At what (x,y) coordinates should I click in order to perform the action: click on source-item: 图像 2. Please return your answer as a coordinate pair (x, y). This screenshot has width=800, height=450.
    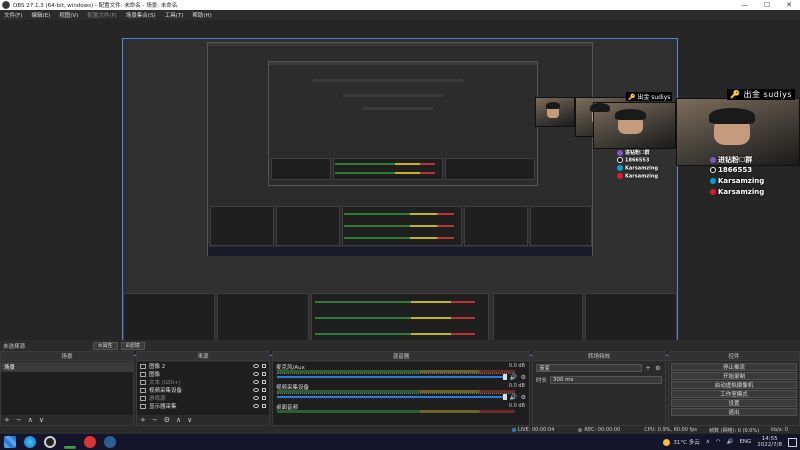
    Looking at the image, I should click on (203, 366).